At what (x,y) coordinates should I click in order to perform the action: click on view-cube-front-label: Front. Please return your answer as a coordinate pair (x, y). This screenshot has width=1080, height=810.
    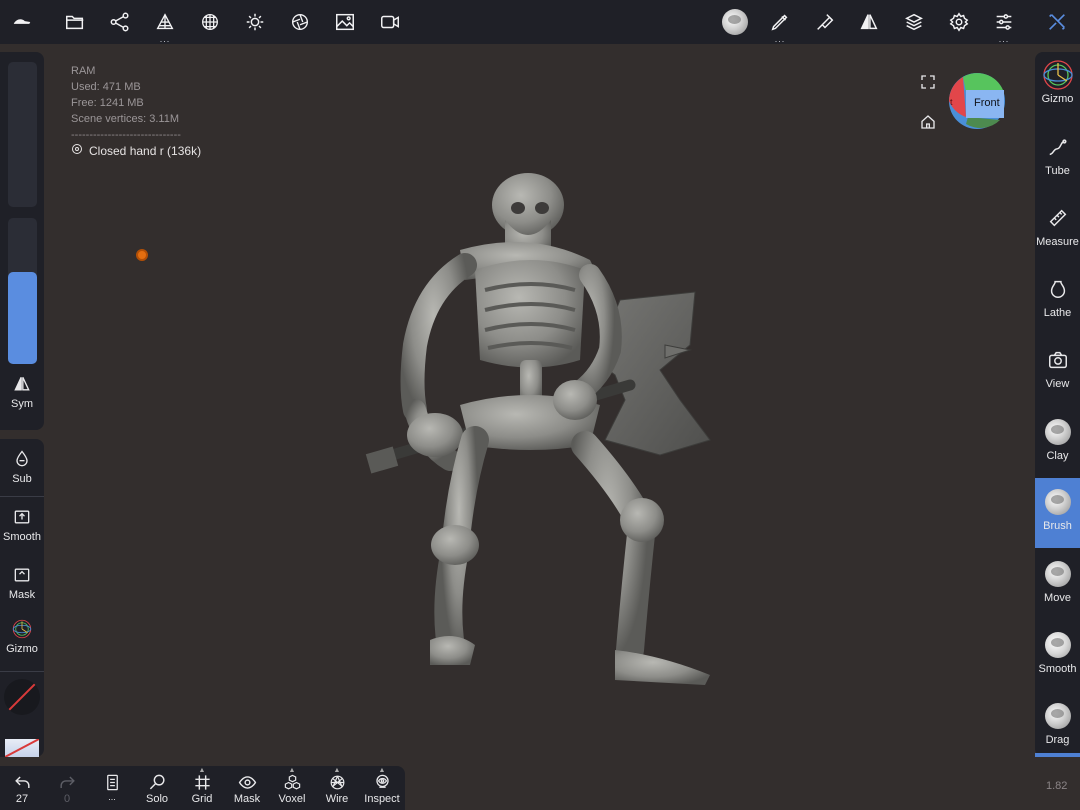
    Looking at the image, I should click on (987, 103).